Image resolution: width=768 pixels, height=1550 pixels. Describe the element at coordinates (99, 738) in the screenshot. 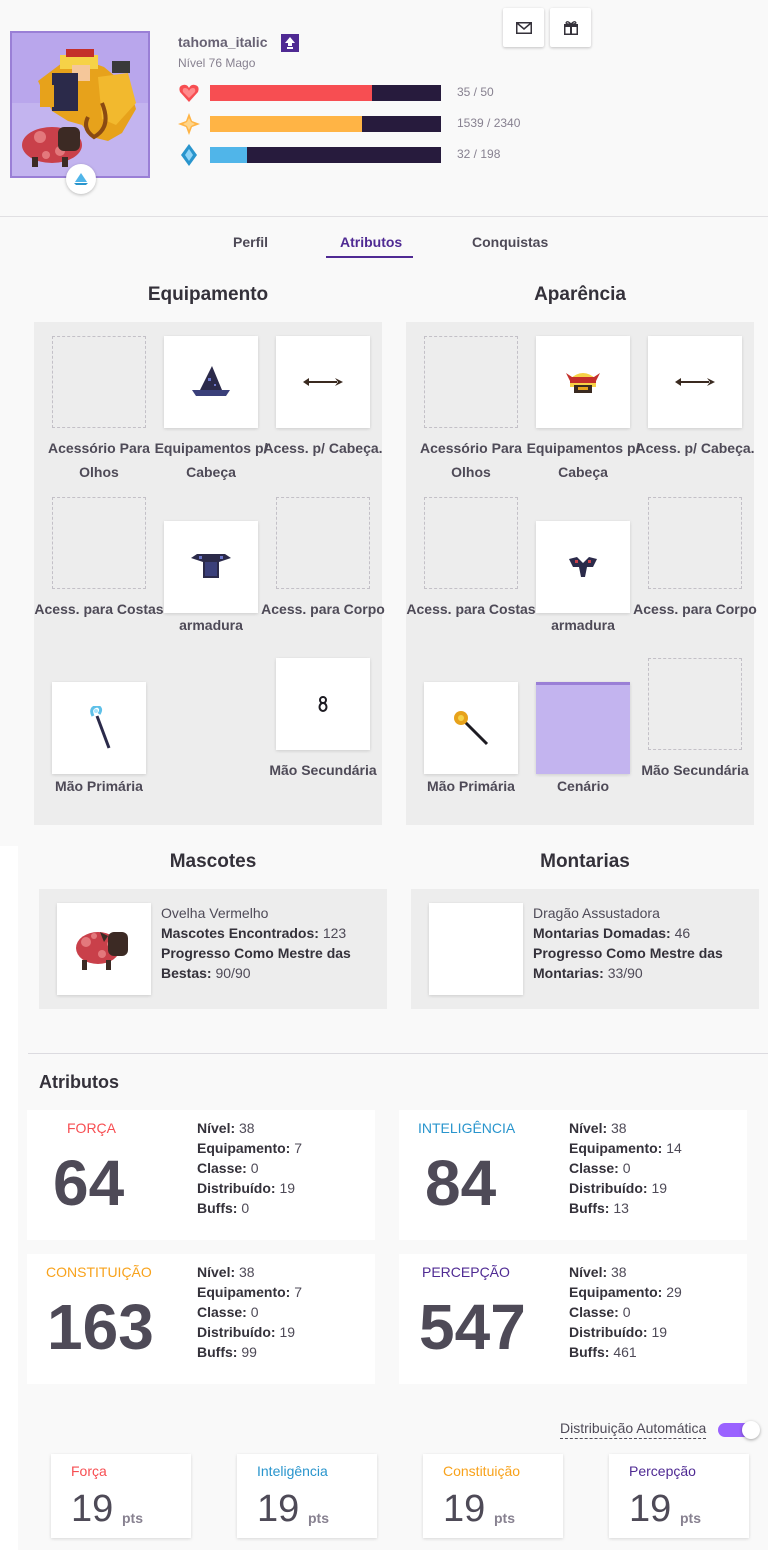

I see `equipment-slot-weapon: Mão Primária` at that location.